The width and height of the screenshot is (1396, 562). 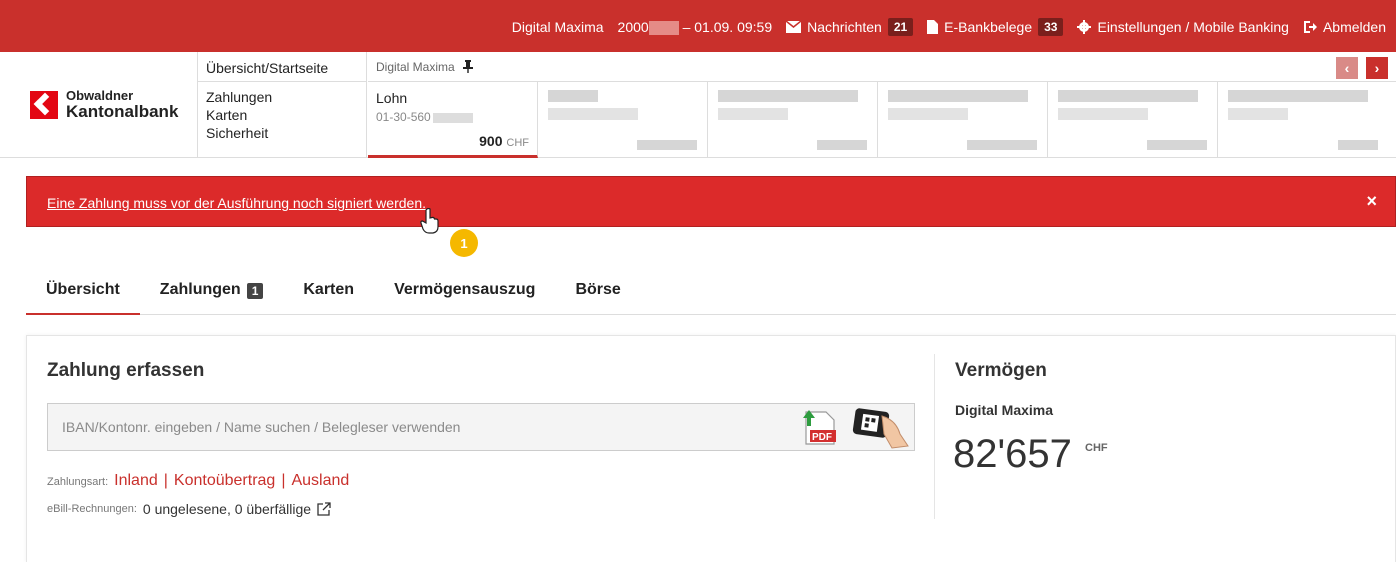 I want to click on pdf-upload-icon: PDF, so click(x=819, y=427).